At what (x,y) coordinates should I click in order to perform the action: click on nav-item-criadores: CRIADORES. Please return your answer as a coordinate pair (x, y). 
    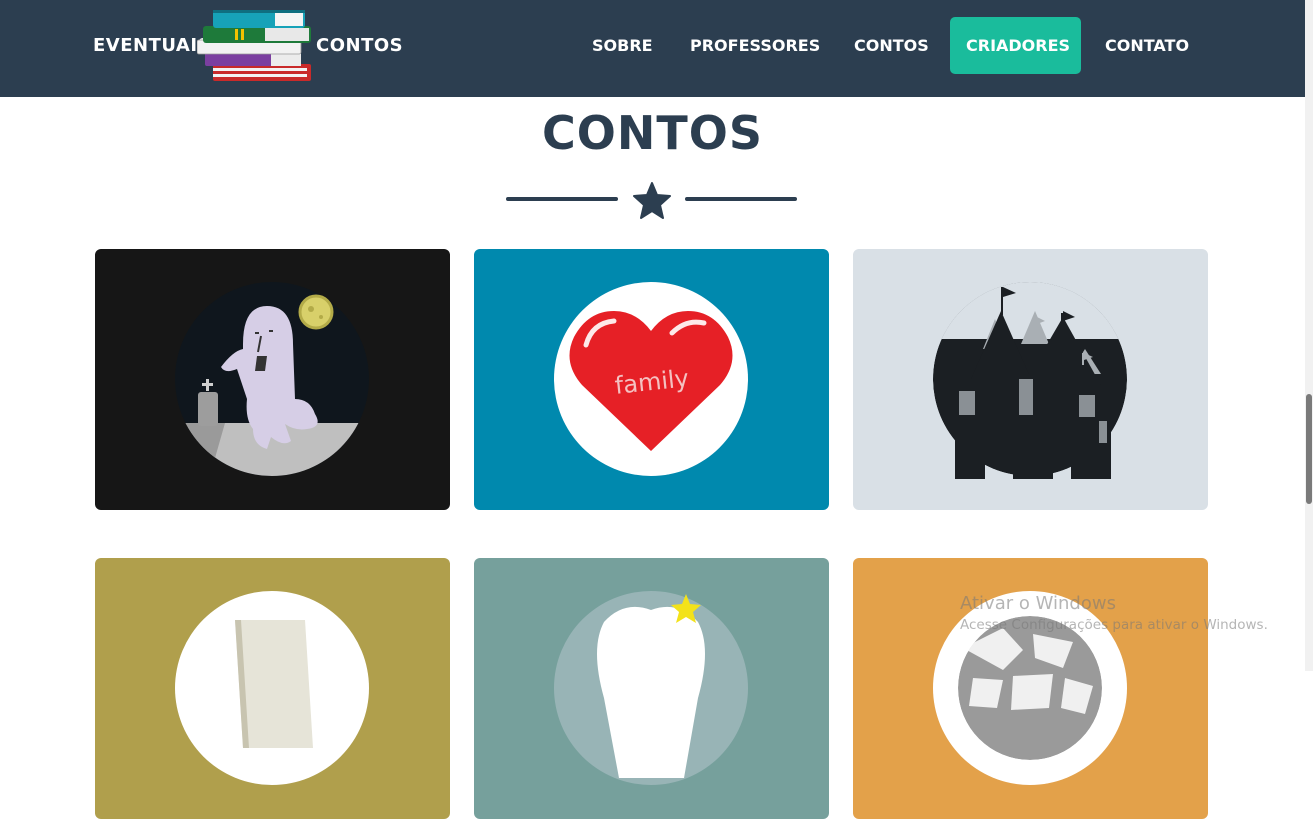
    Looking at the image, I should click on (1015, 45).